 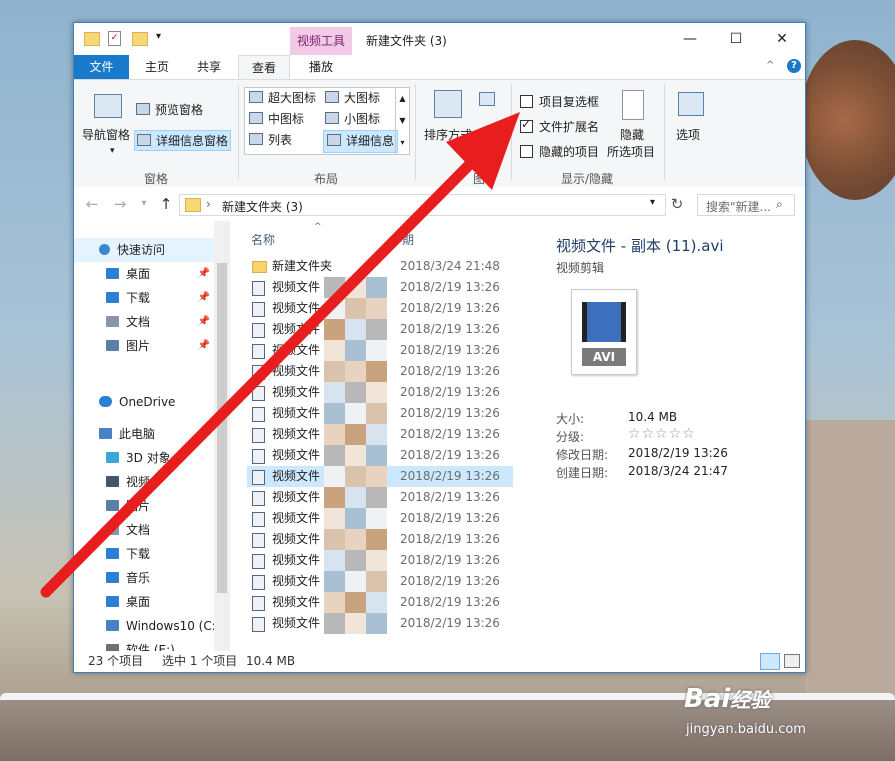 I want to click on layout-list: 列表, so click(x=270, y=140).